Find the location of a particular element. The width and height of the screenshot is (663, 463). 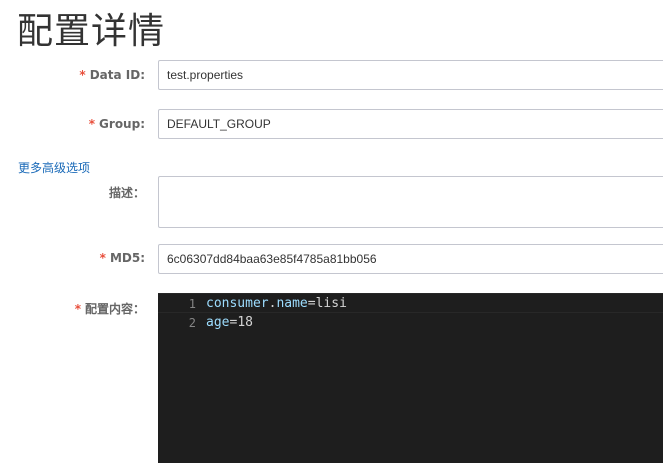

editor-line: 1 consumer.name=lisi is located at coordinates (410, 303).